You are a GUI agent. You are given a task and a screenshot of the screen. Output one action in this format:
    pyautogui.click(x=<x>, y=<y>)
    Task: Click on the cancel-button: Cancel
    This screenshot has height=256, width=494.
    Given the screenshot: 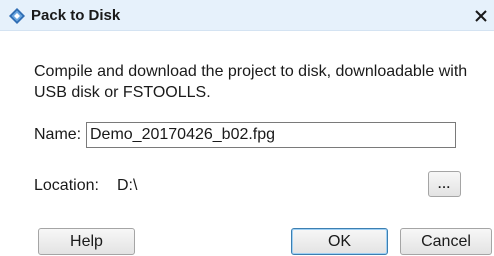 What is the action you would take?
    pyautogui.click(x=446, y=241)
    